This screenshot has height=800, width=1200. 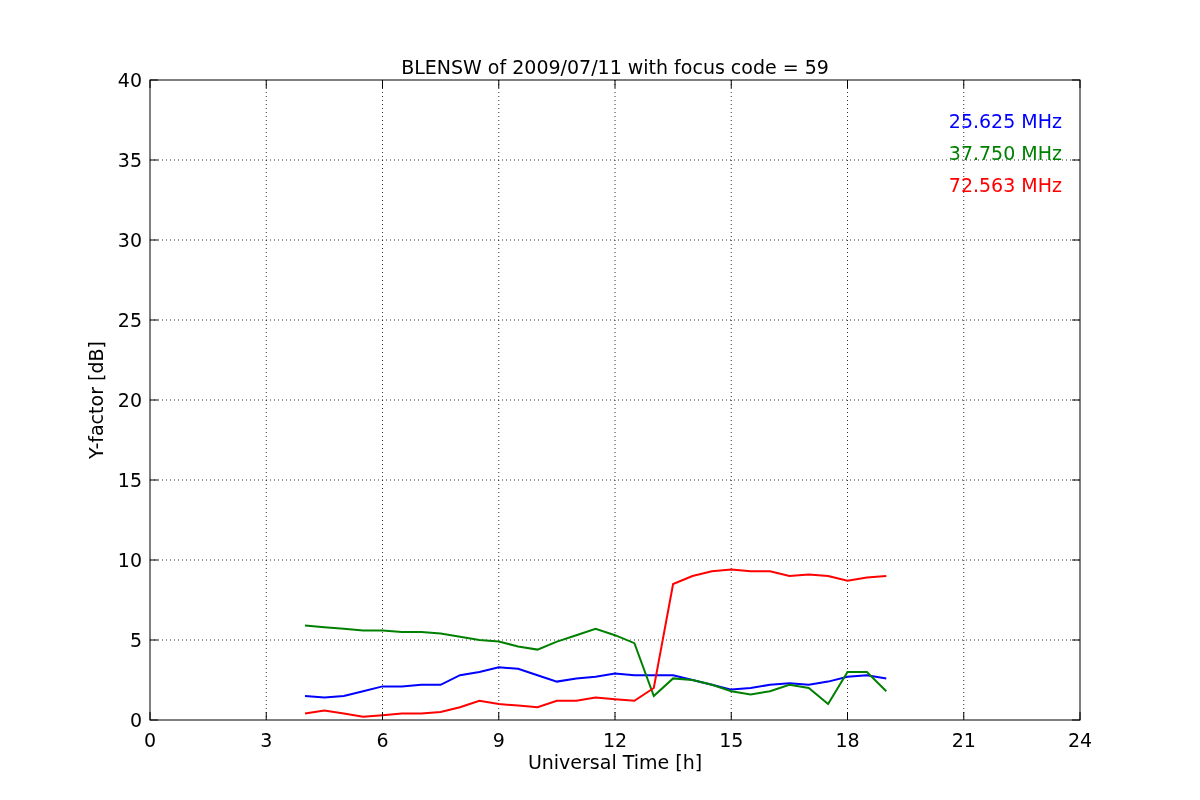 What do you see at coordinates (382, 740) in the screenshot?
I see `tick-label: 6` at bounding box center [382, 740].